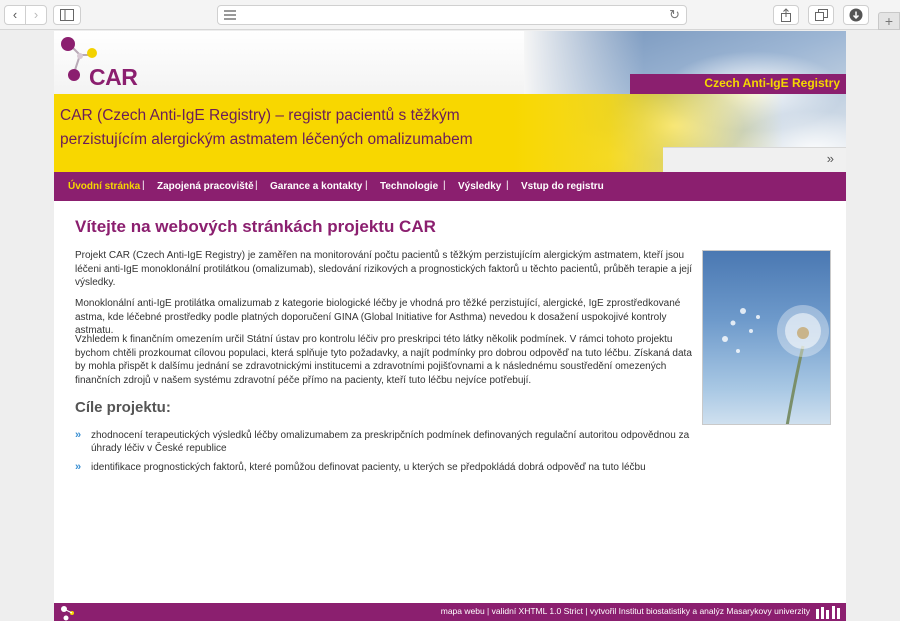  Describe the element at coordinates (67, 613) in the screenshot. I see `footer-logo-icon` at that location.